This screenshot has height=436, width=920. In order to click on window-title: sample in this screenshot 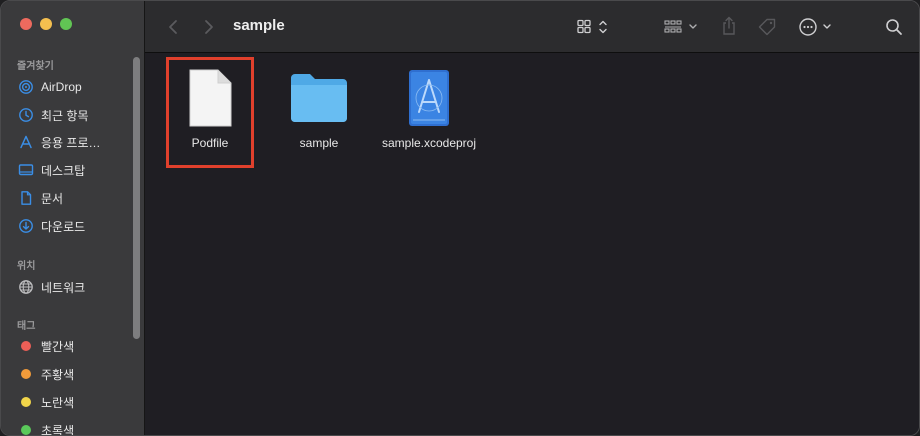, I will do `click(259, 25)`.